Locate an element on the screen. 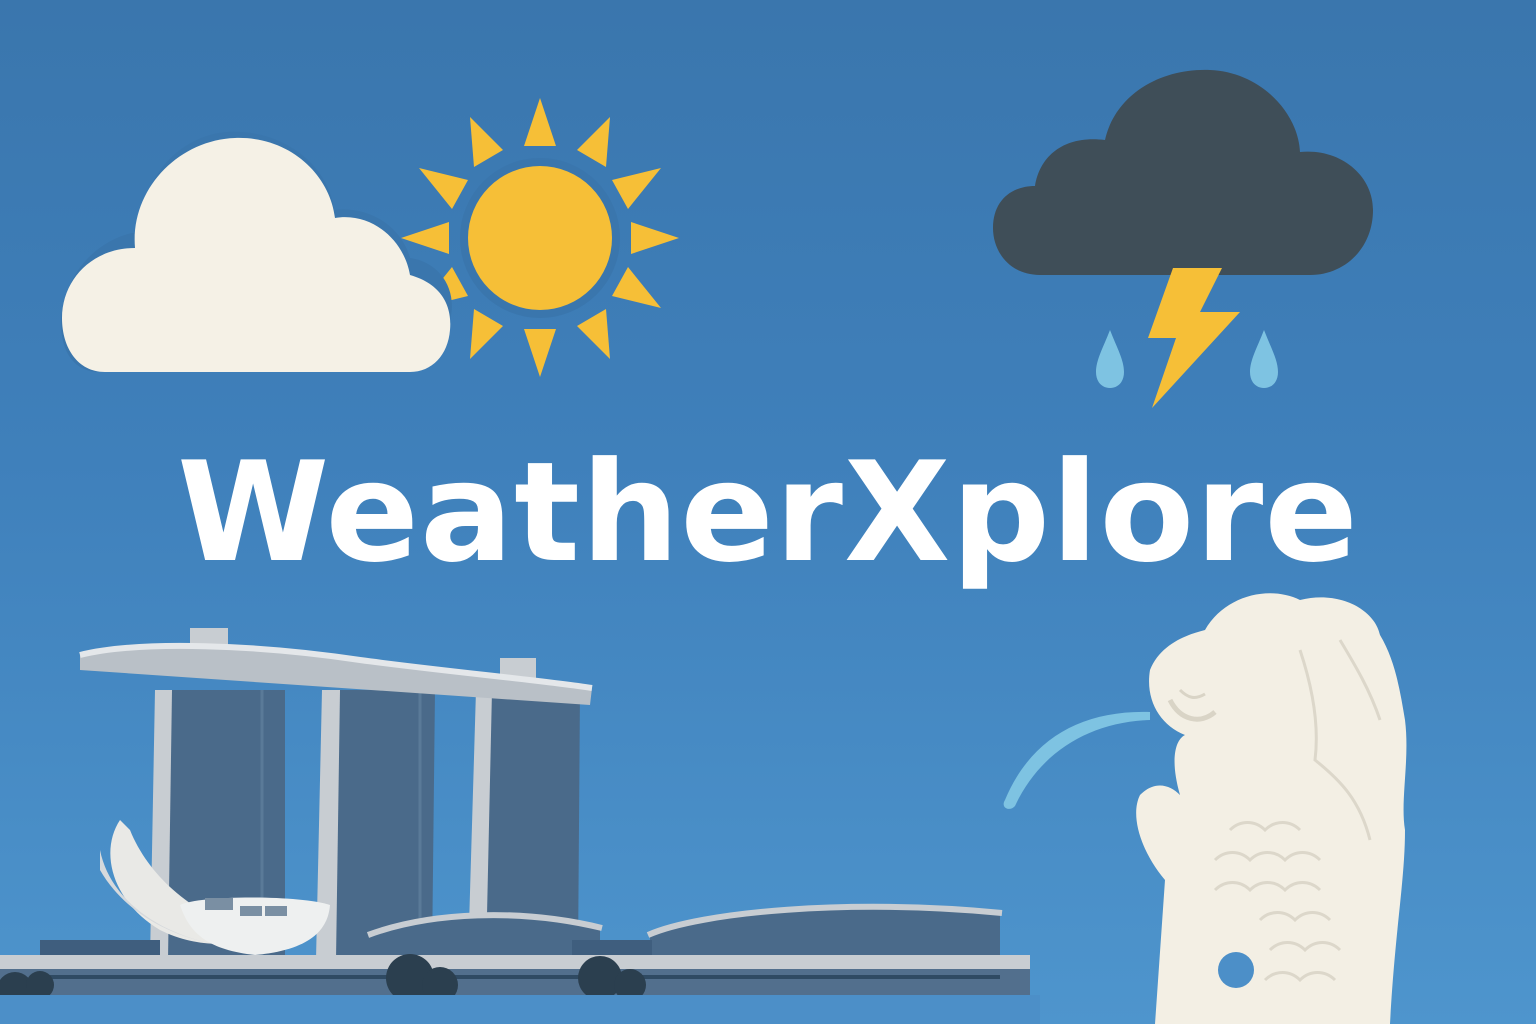  storm-cloud-icon is located at coordinates (1183, 172).